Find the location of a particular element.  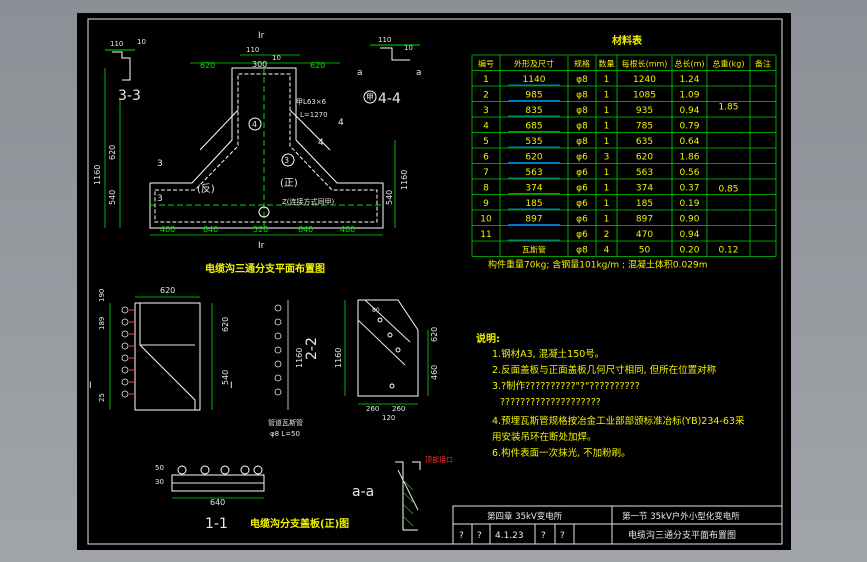

bom-row-6-col-6: 1.86 is located at coordinates (689, 158).